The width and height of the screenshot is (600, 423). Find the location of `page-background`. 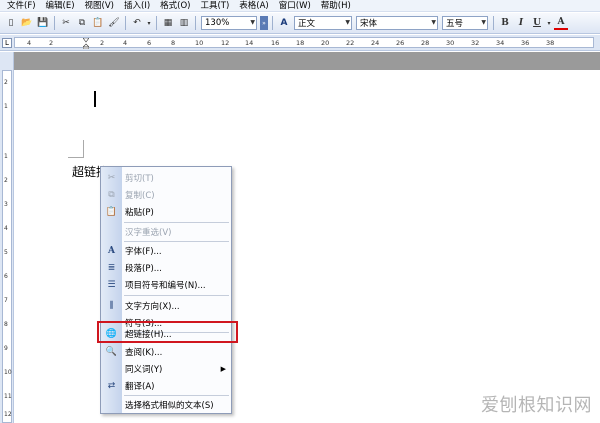

page-background is located at coordinates (307, 61).